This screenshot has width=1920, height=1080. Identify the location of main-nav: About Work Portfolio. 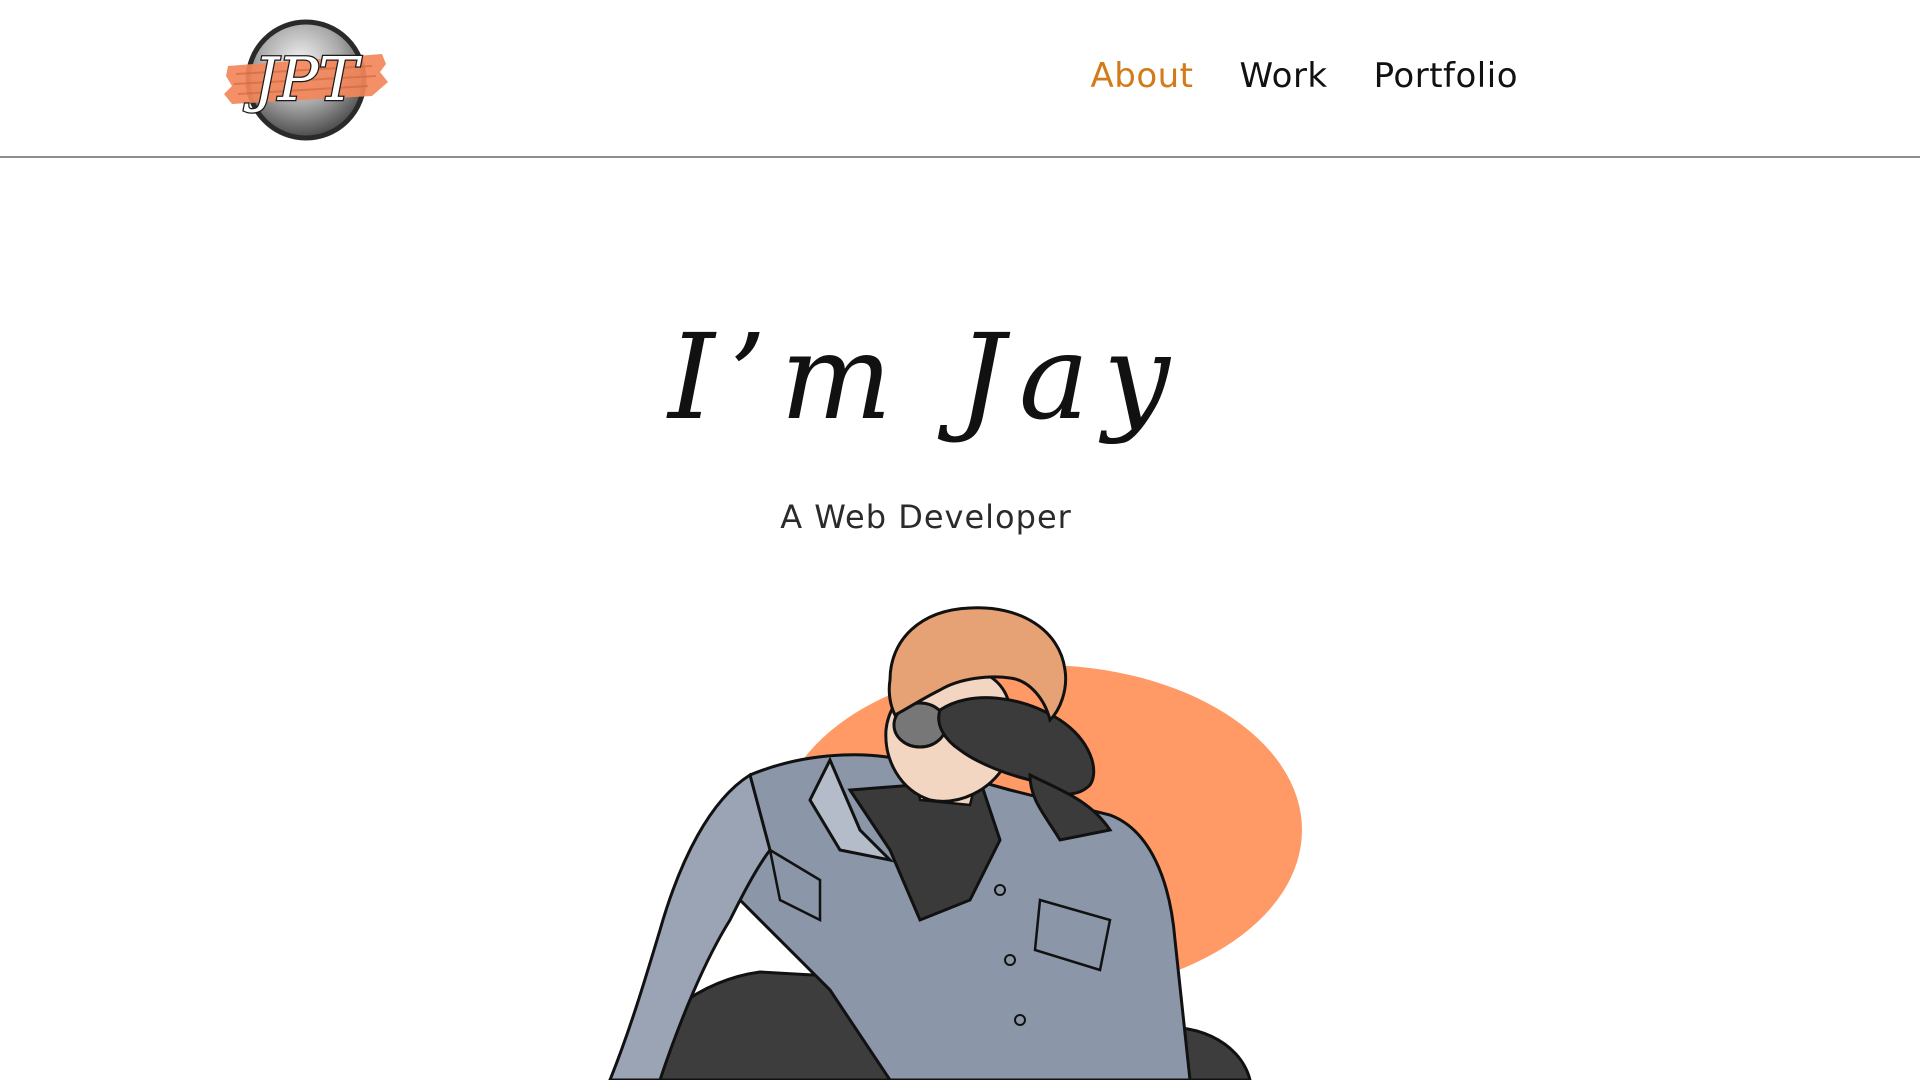
(1304, 76).